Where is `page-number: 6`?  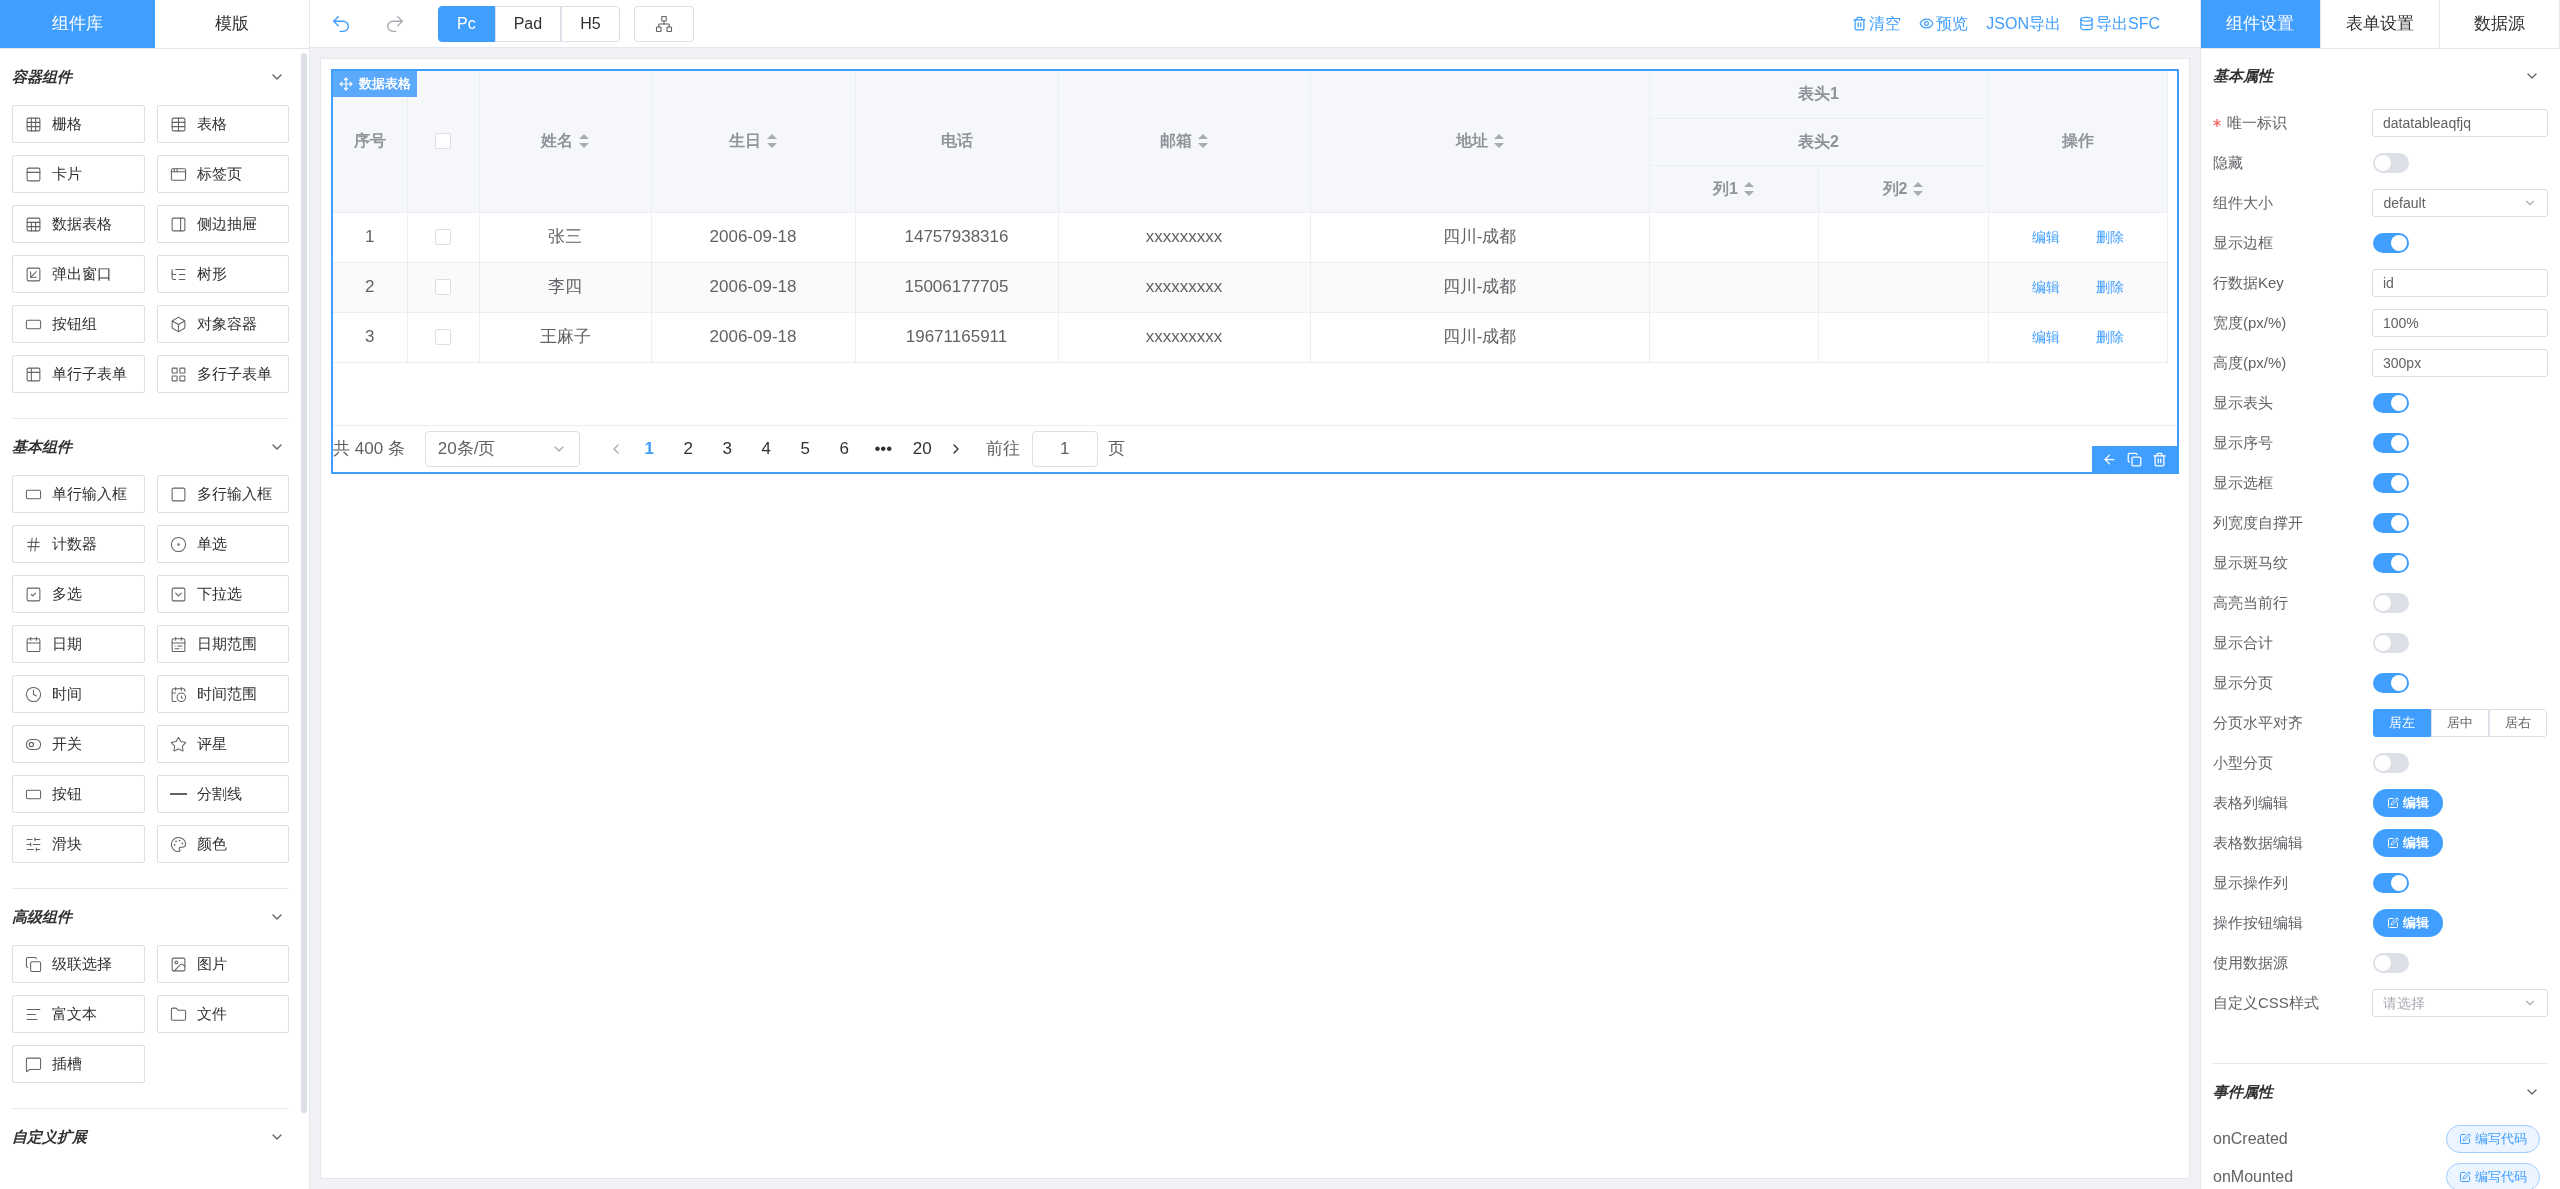
page-number: 6 is located at coordinates (844, 449).